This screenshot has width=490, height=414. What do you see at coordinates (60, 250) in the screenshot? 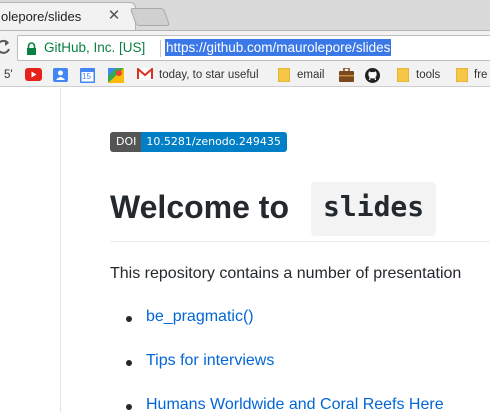
I see `content-border` at bounding box center [60, 250].